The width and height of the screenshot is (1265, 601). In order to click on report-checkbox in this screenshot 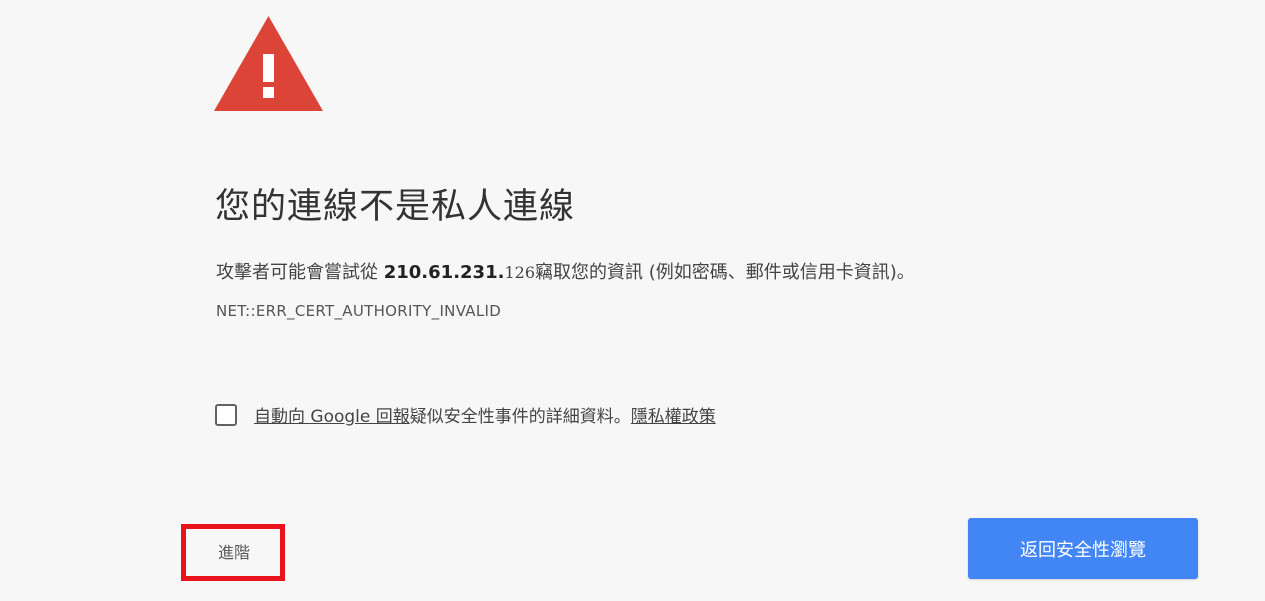, I will do `click(226, 414)`.